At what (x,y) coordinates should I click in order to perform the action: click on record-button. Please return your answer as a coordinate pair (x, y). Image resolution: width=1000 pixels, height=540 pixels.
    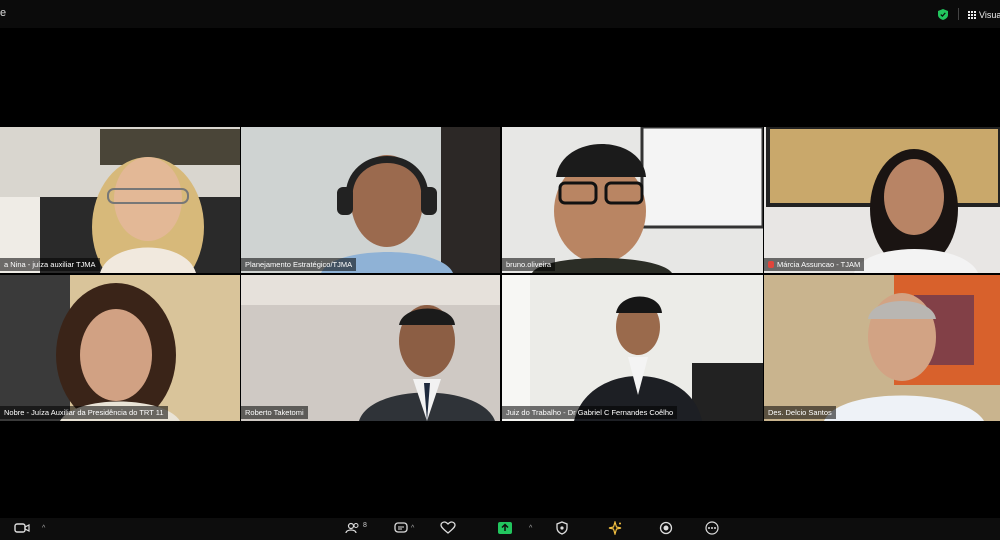
    Looking at the image, I should click on (666, 528).